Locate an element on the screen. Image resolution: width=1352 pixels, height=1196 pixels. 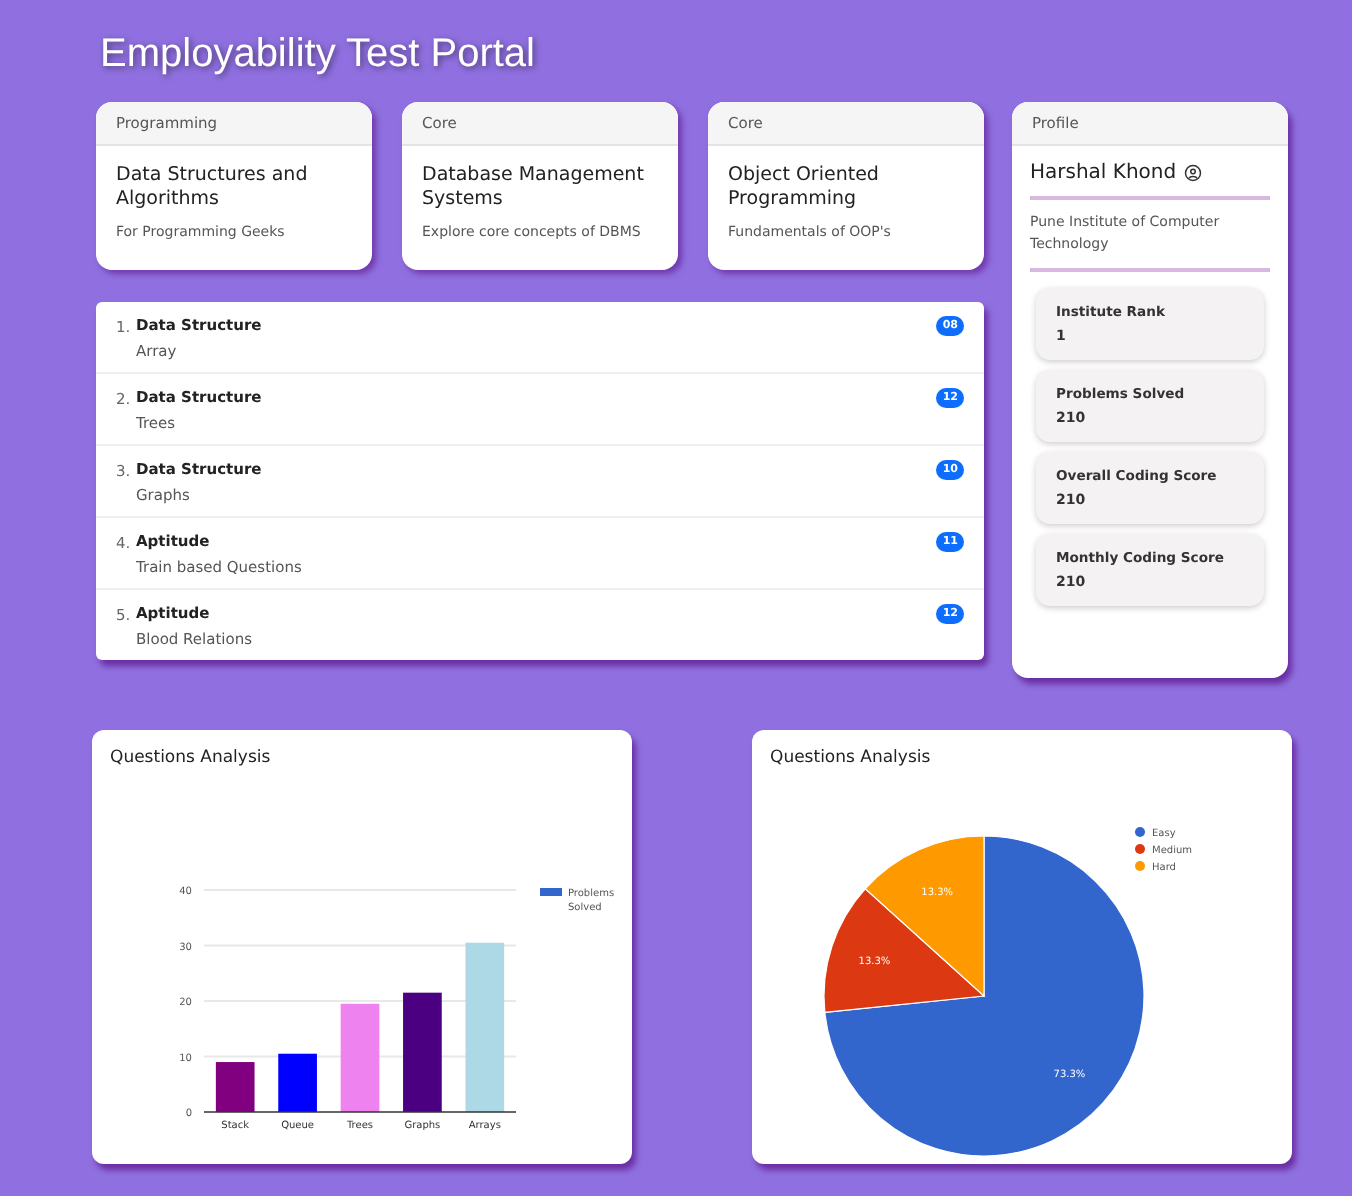
legend-swatch is located at coordinates (551, 892).